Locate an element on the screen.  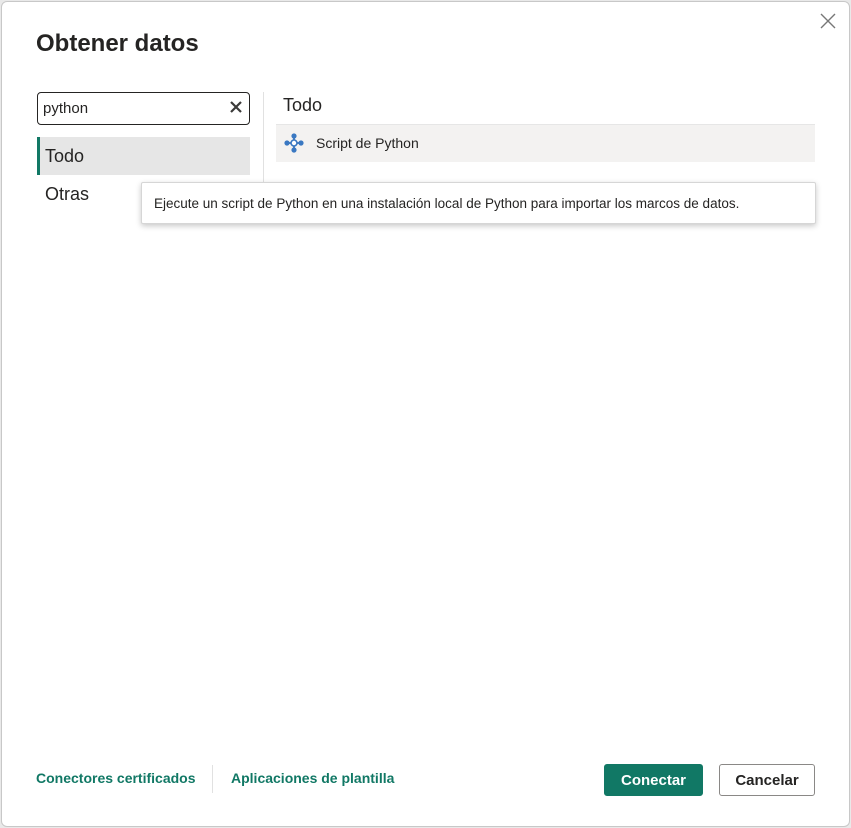
template-apps-link: Aplicaciones de plantilla is located at coordinates (312, 778).